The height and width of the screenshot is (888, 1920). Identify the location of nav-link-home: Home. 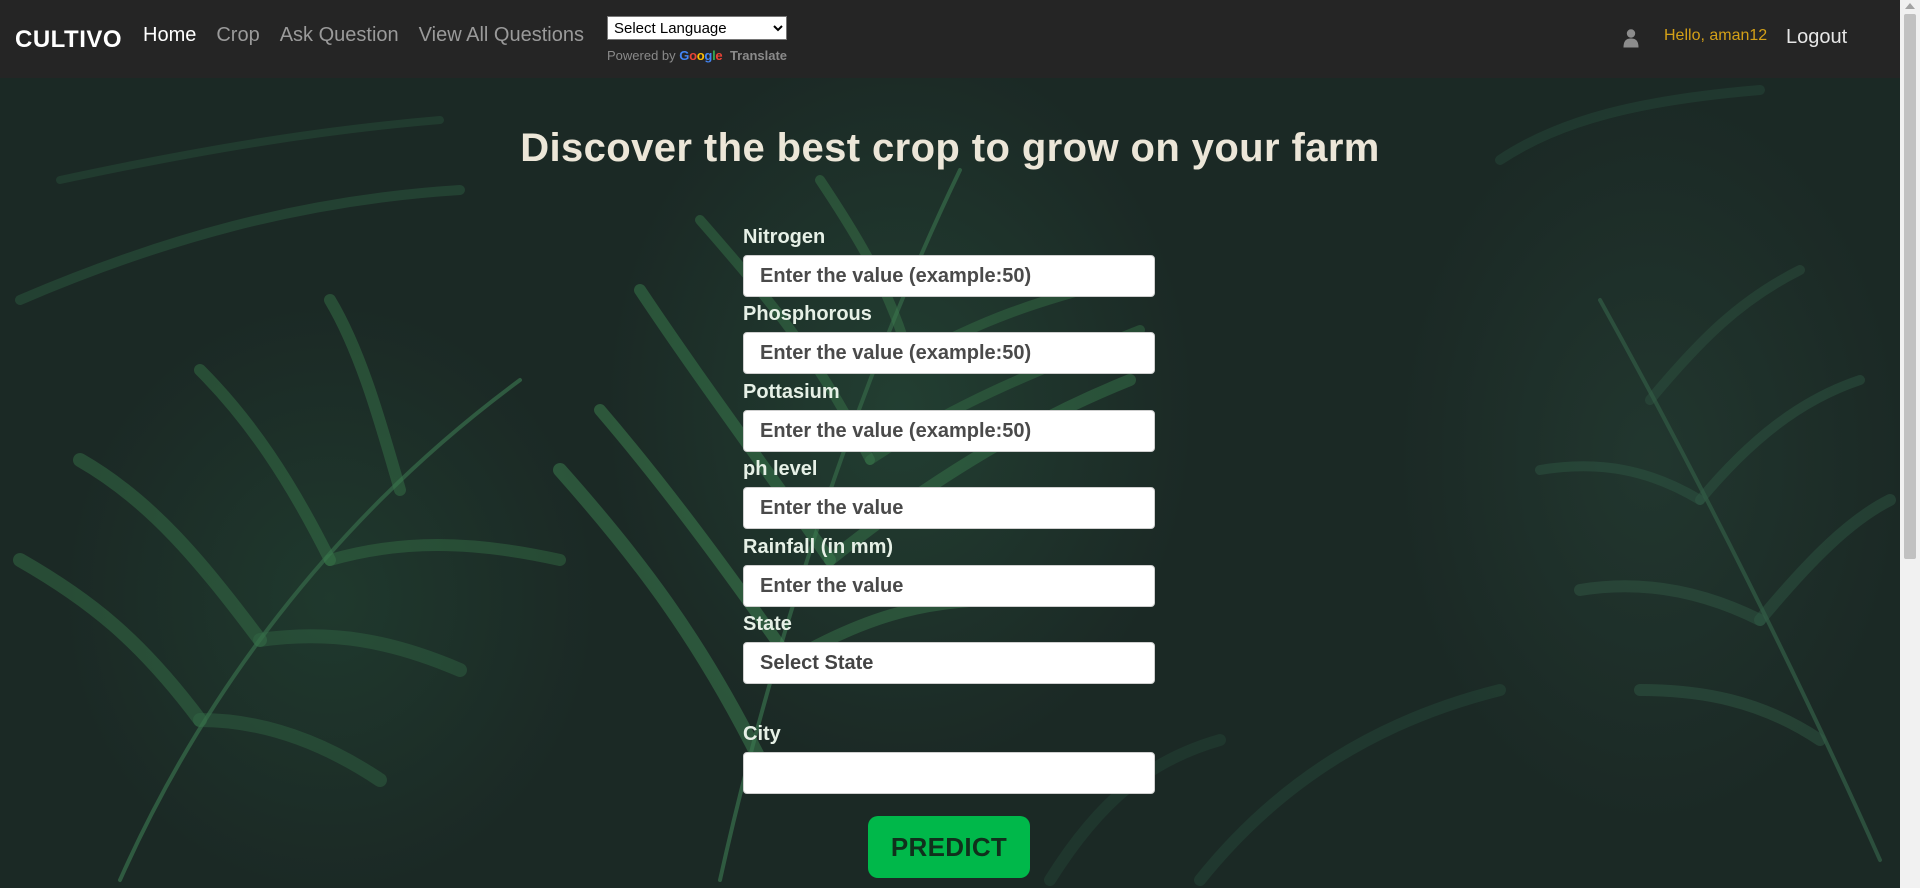
(169, 35).